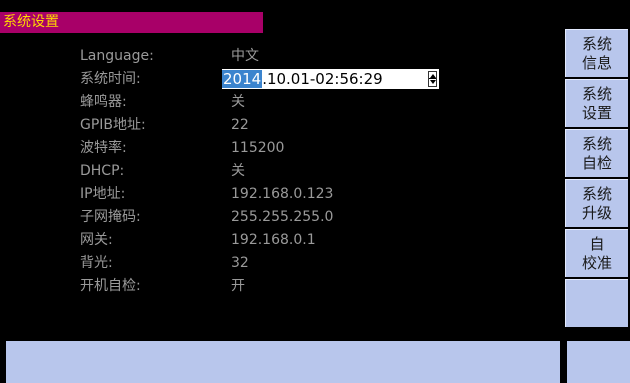 The width and height of the screenshot is (630, 383). What do you see at coordinates (283, 362) in the screenshot?
I see `status-bar` at bounding box center [283, 362].